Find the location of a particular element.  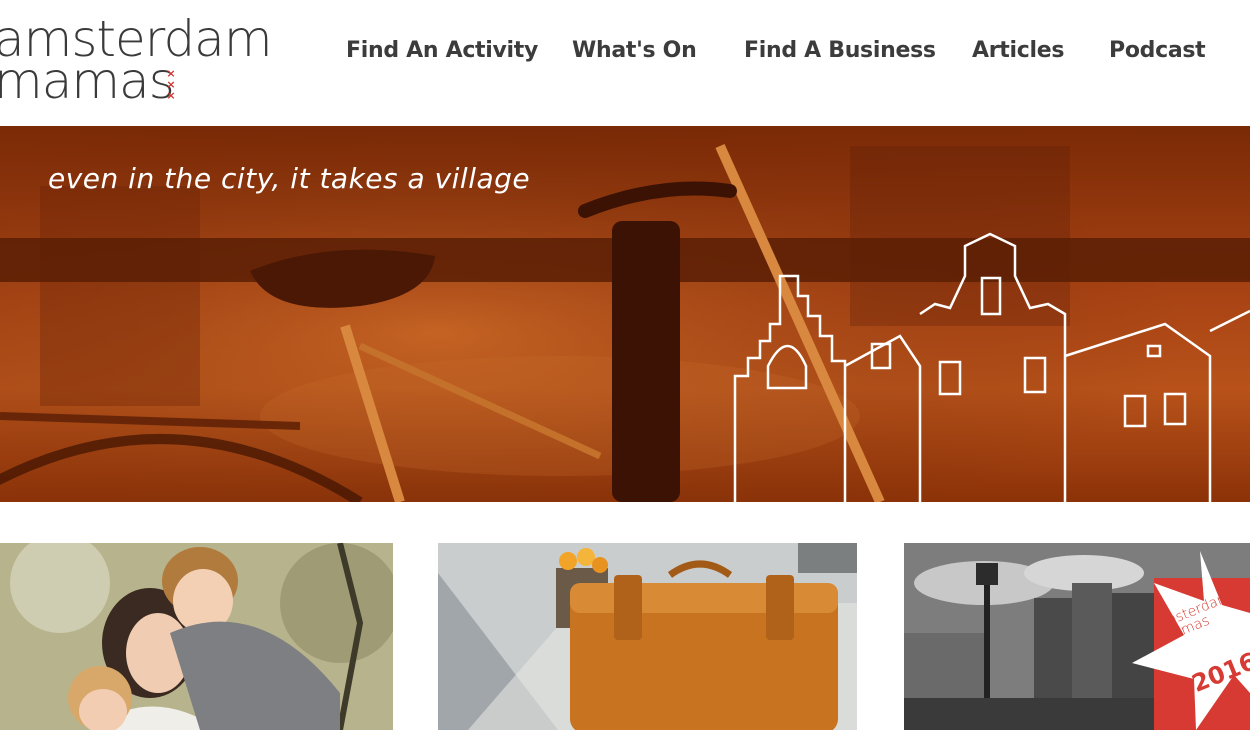

mother-with-children-photo is located at coordinates (196, 636).